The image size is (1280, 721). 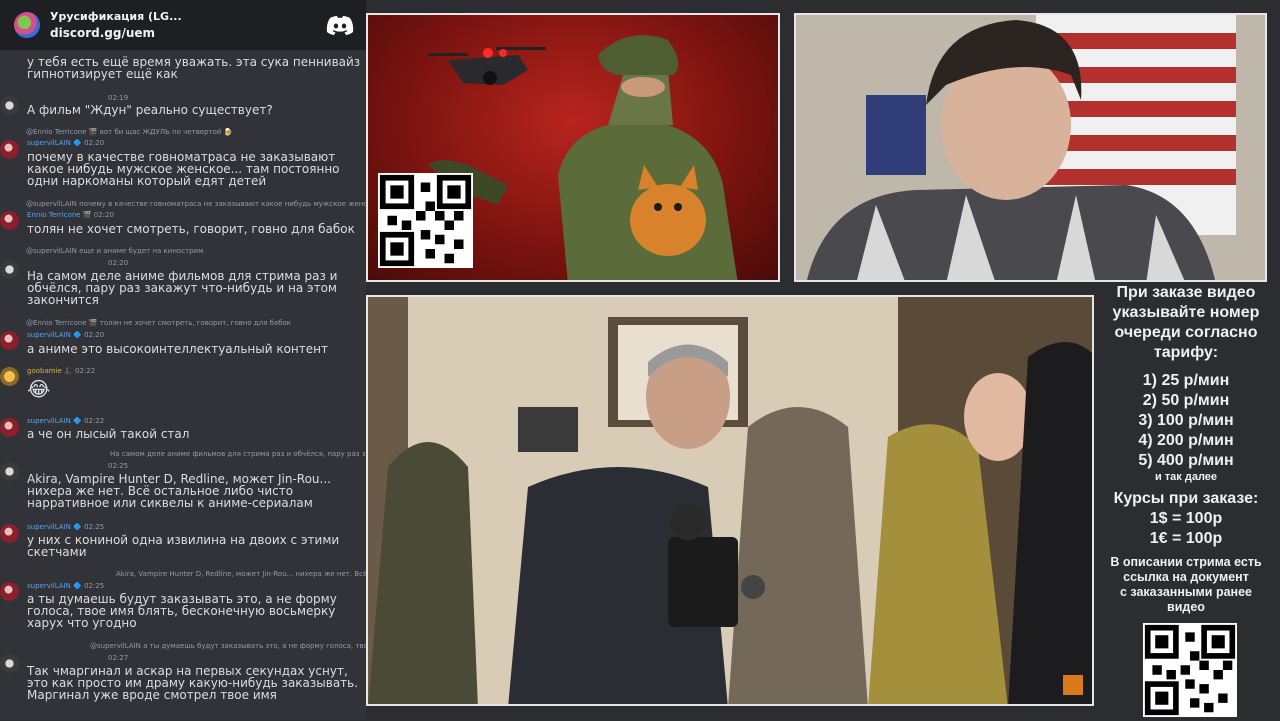 What do you see at coordinates (1186, 380) in the screenshot?
I see `tariff-1: 1) 25 р/мин` at bounding box center [1186, 380].